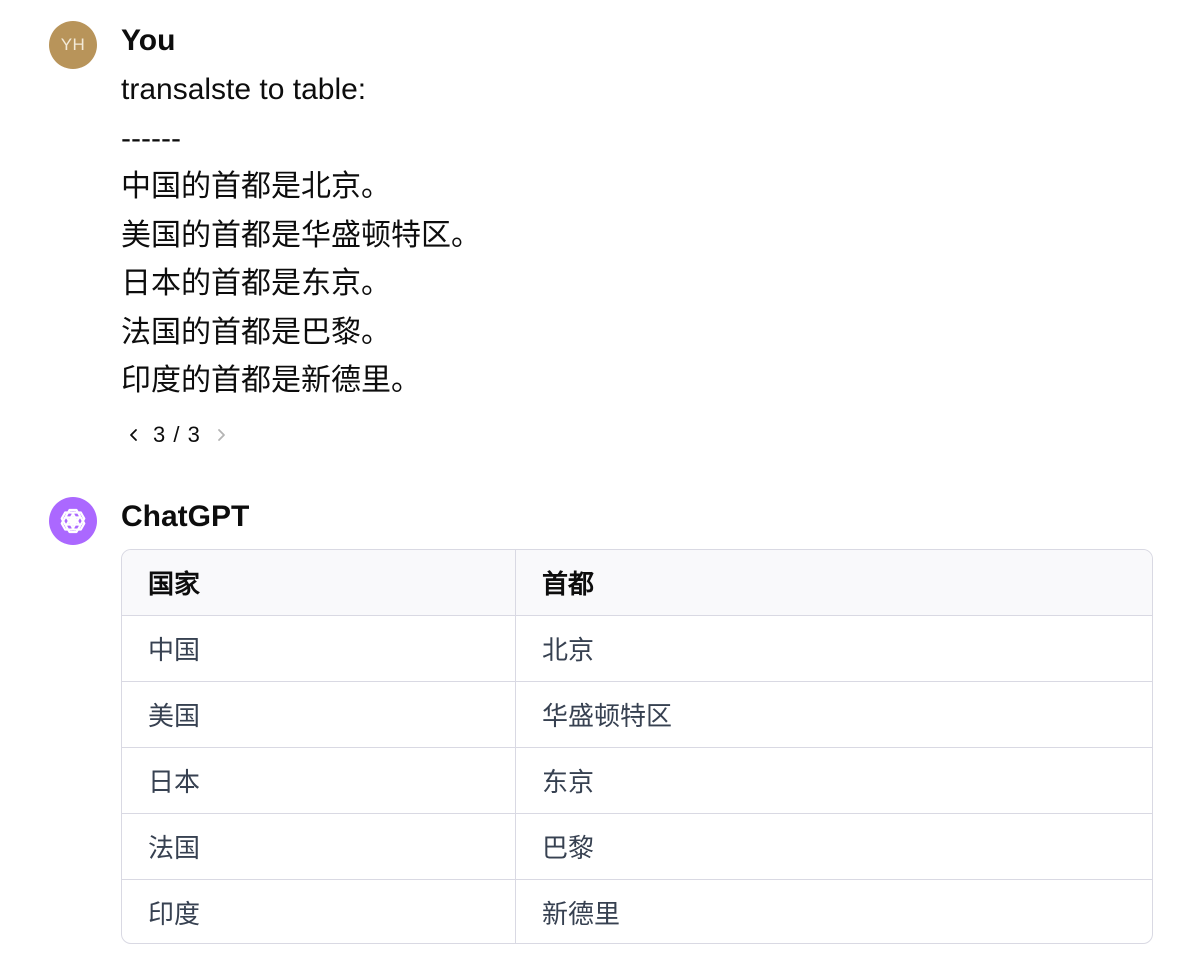 The image size is (1198, 968). Describe the element at coordinates (637, 911) in the screenshot. I see `table-row: 印度 新德里` at that location.